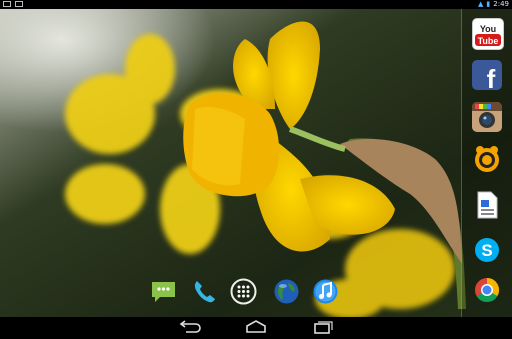  Describe the element at coordinates (163, 291) in the screenshot. I see `messaging-icon` at that location.